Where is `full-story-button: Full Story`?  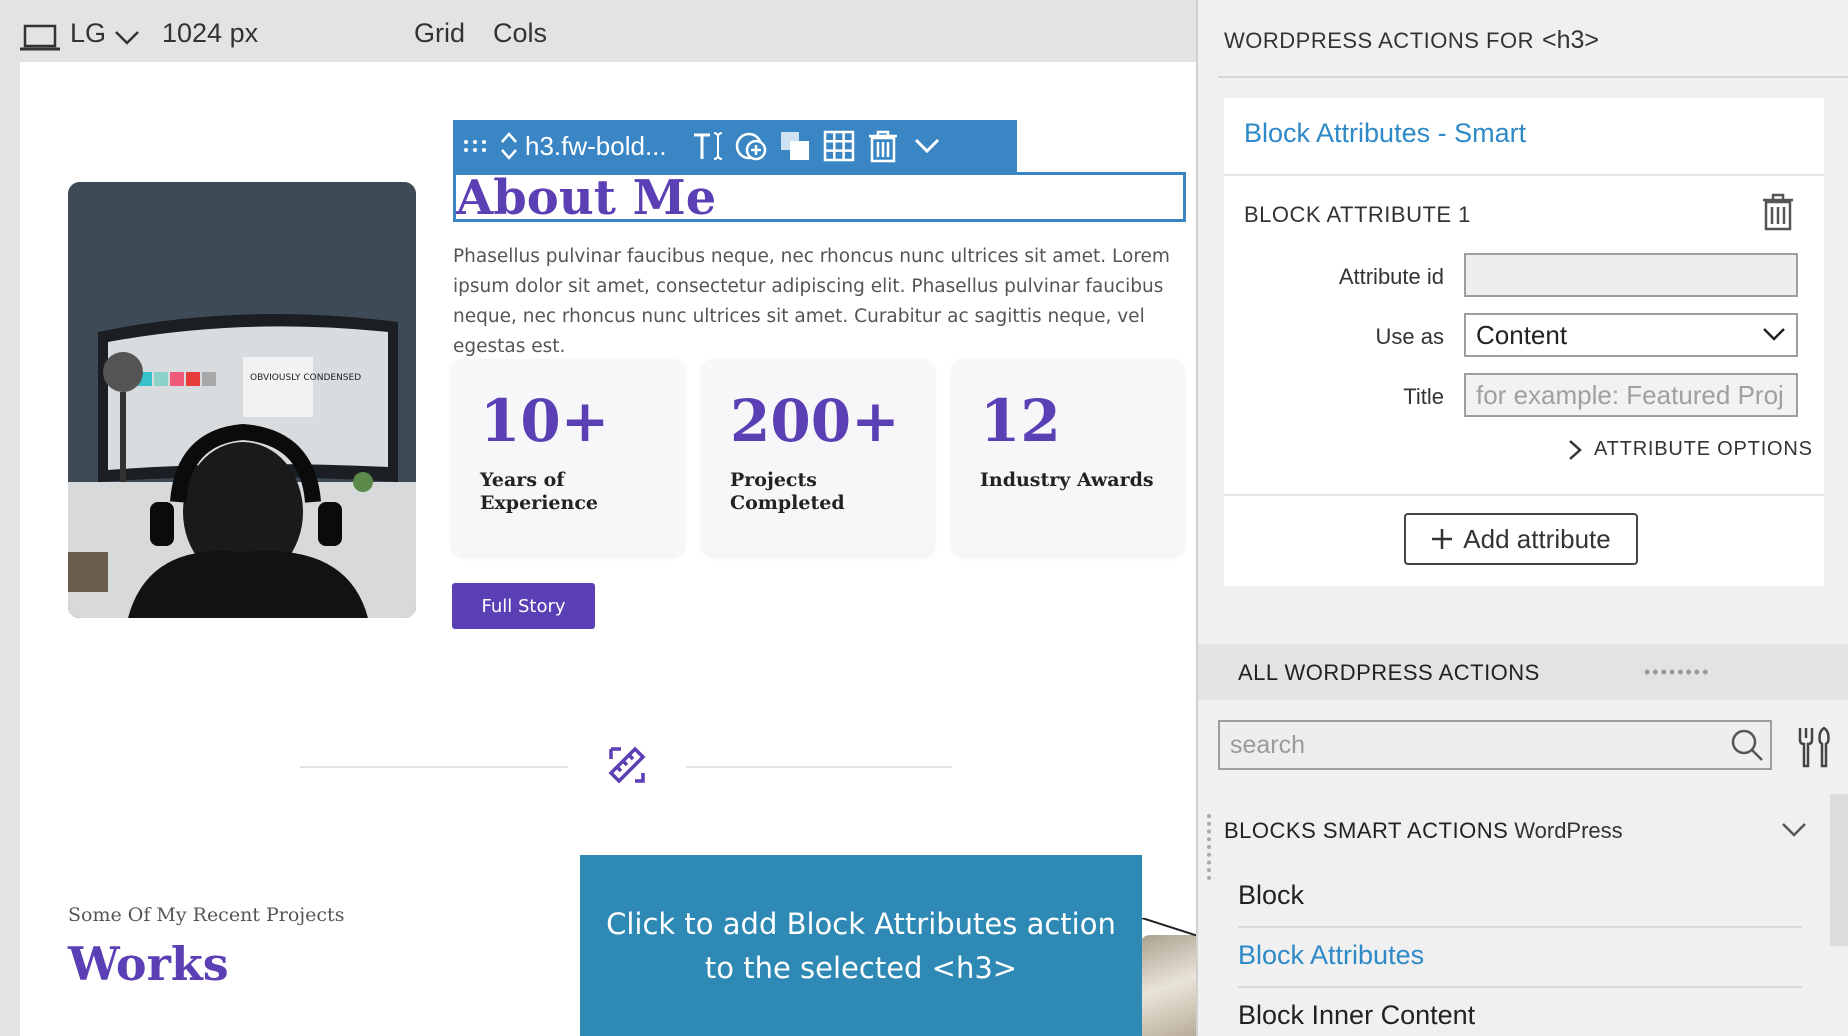 full-story-button: Full Story is located at coordinates (523, 606).